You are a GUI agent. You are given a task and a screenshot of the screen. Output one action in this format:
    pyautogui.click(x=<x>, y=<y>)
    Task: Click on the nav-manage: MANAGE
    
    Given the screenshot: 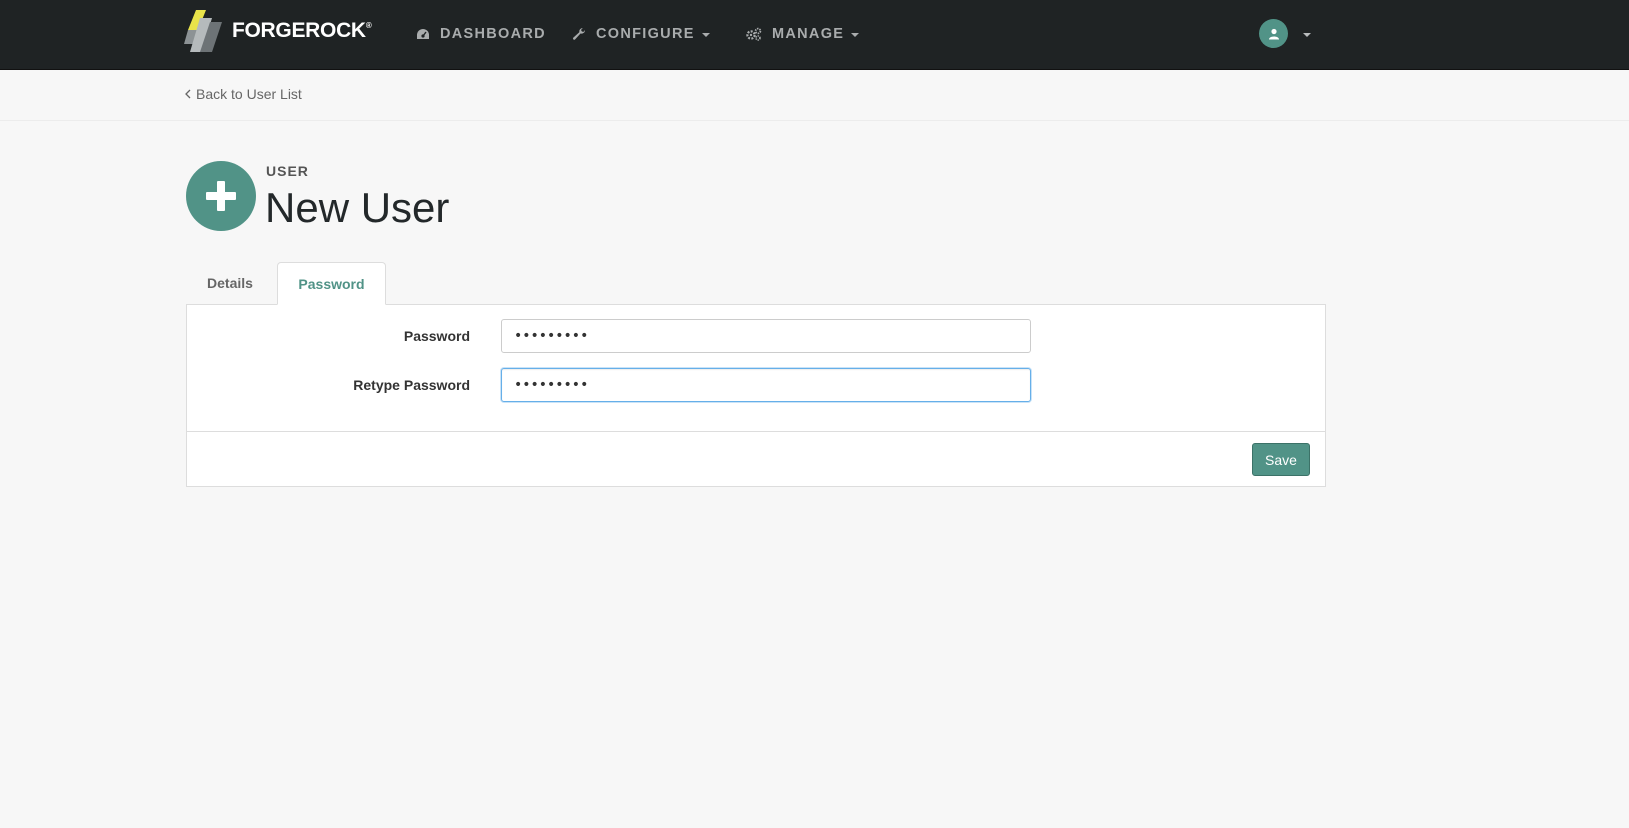 What is the action you would take?
    pyautogui.click(x=803, y=34)
    